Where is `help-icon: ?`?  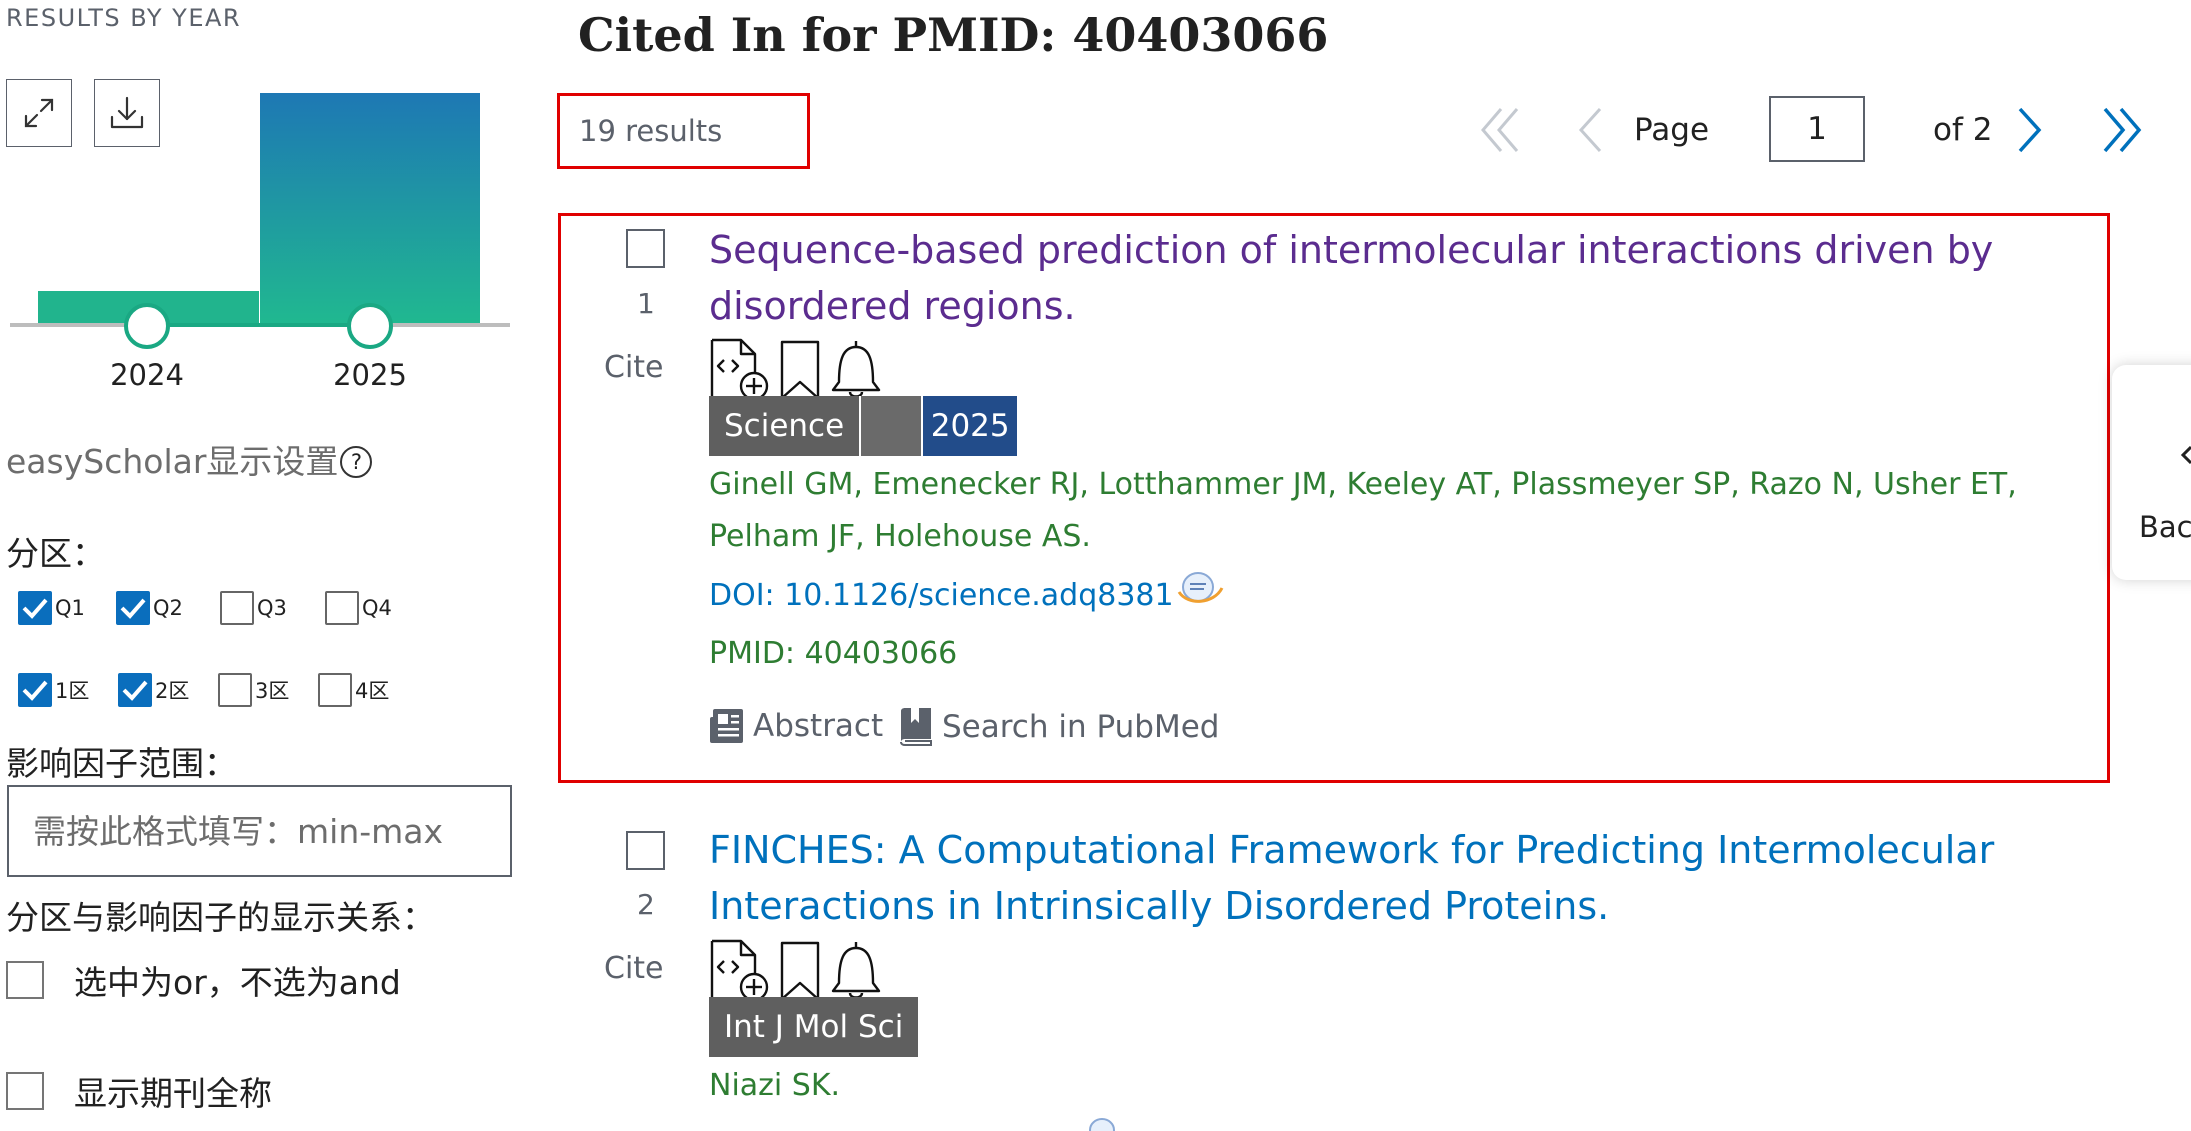 help-icon: ? is located at coordinates (356, 462).